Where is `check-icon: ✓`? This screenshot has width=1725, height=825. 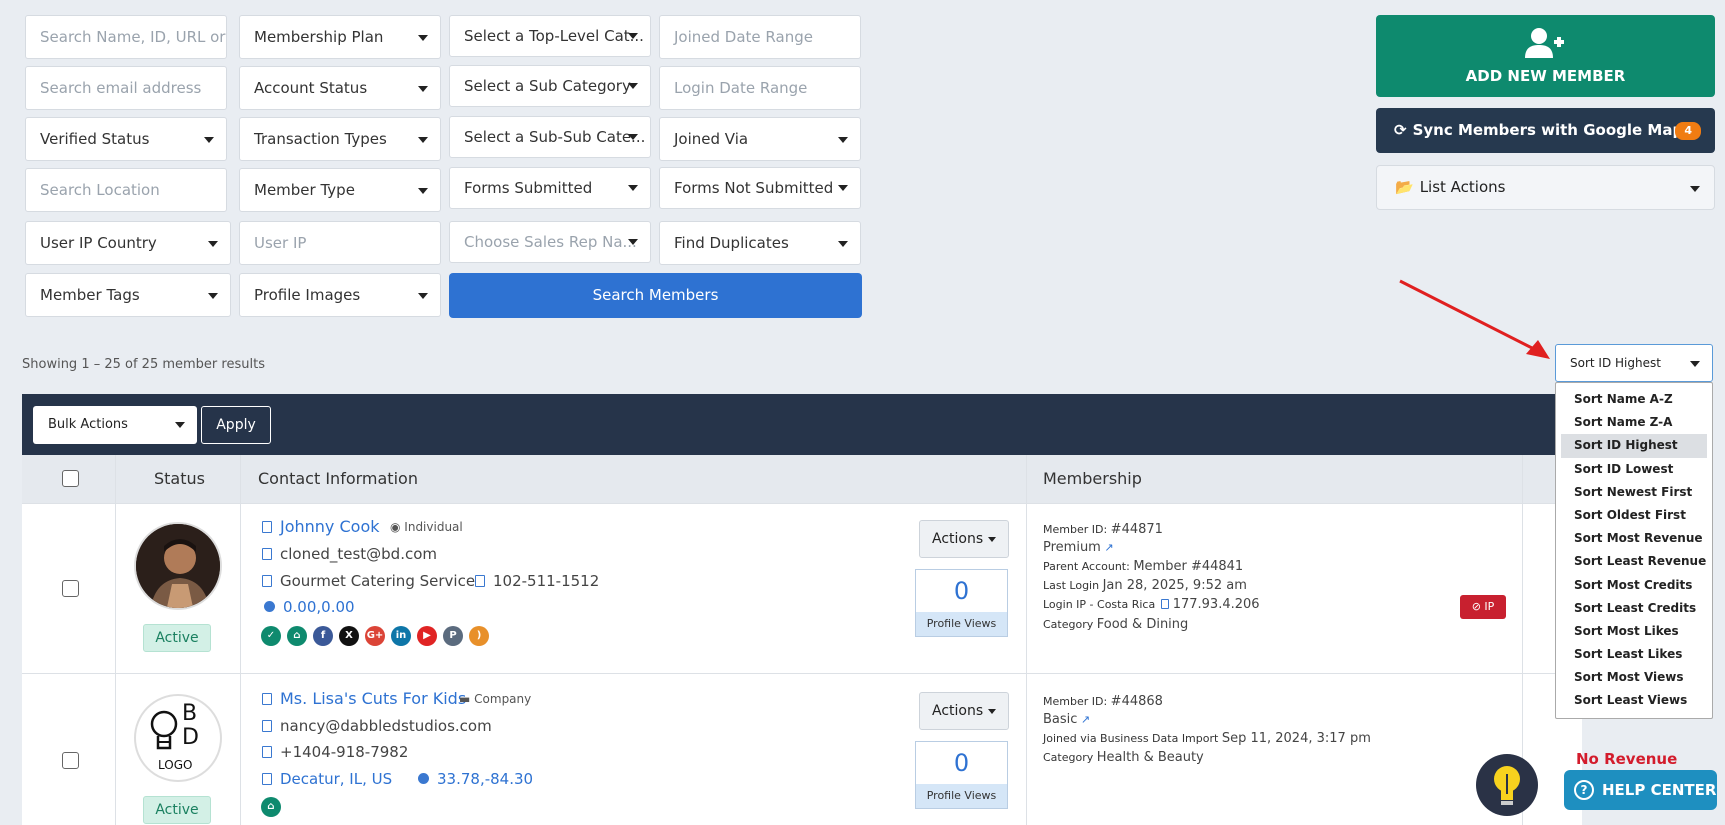 check-icon: ✓ is located at coordinates (271, 636).